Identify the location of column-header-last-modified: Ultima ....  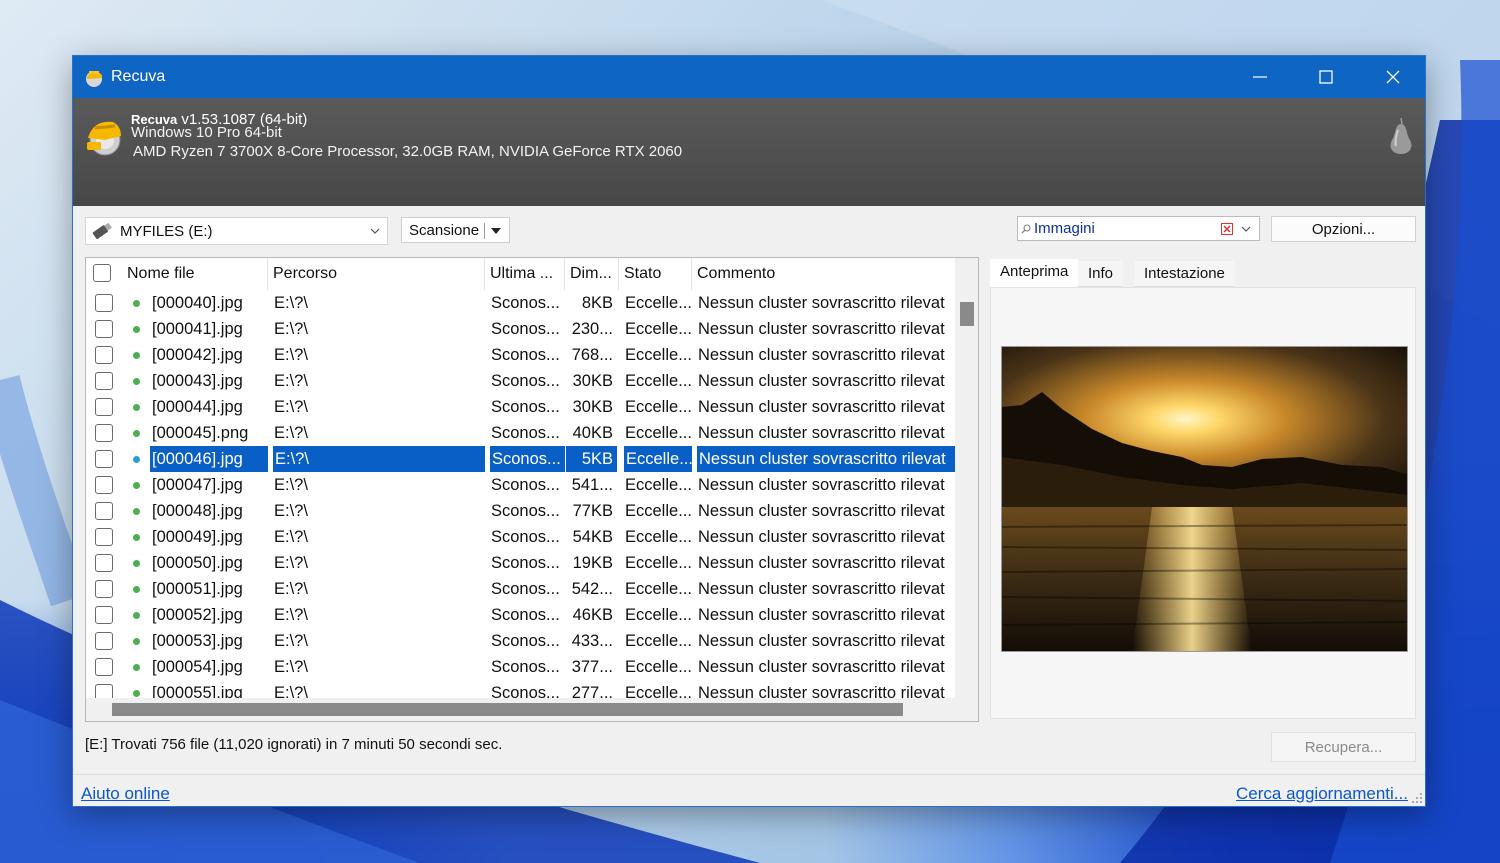
(525, 274).